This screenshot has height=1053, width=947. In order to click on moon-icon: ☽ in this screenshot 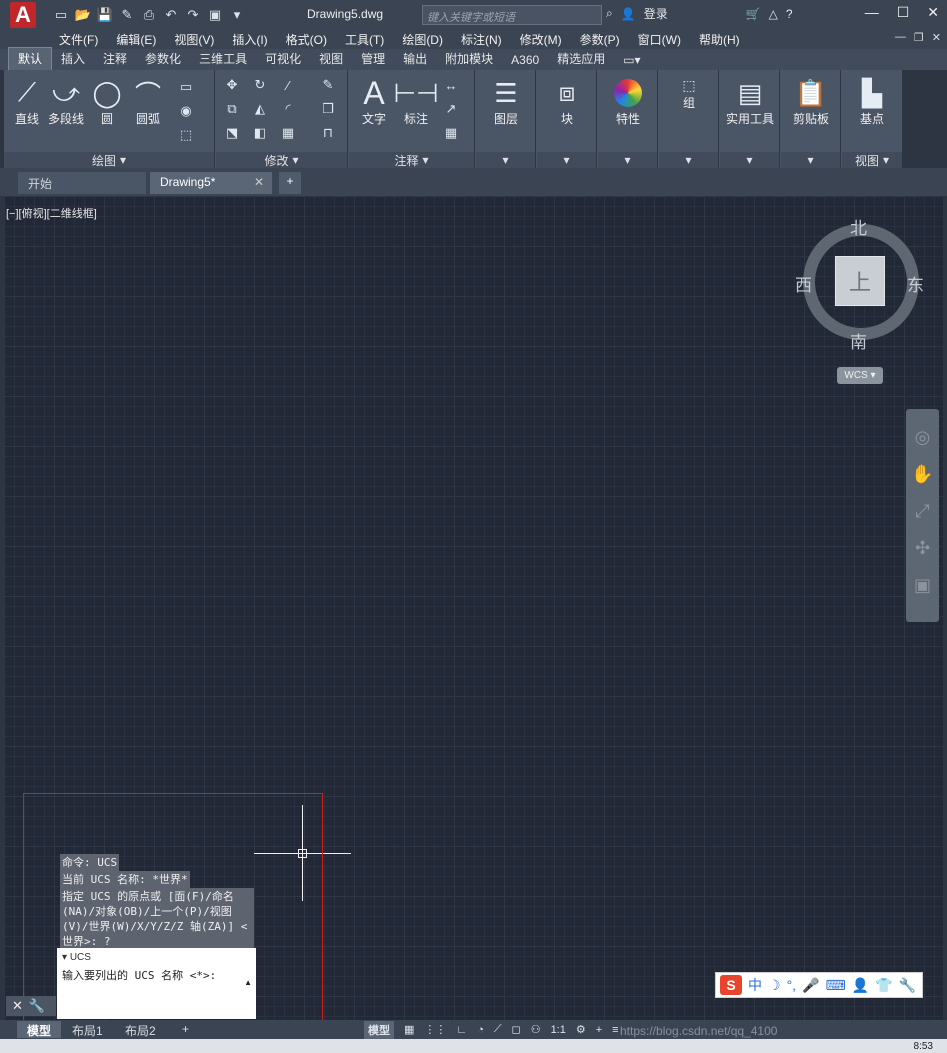, I will do `click(774, 985)`.